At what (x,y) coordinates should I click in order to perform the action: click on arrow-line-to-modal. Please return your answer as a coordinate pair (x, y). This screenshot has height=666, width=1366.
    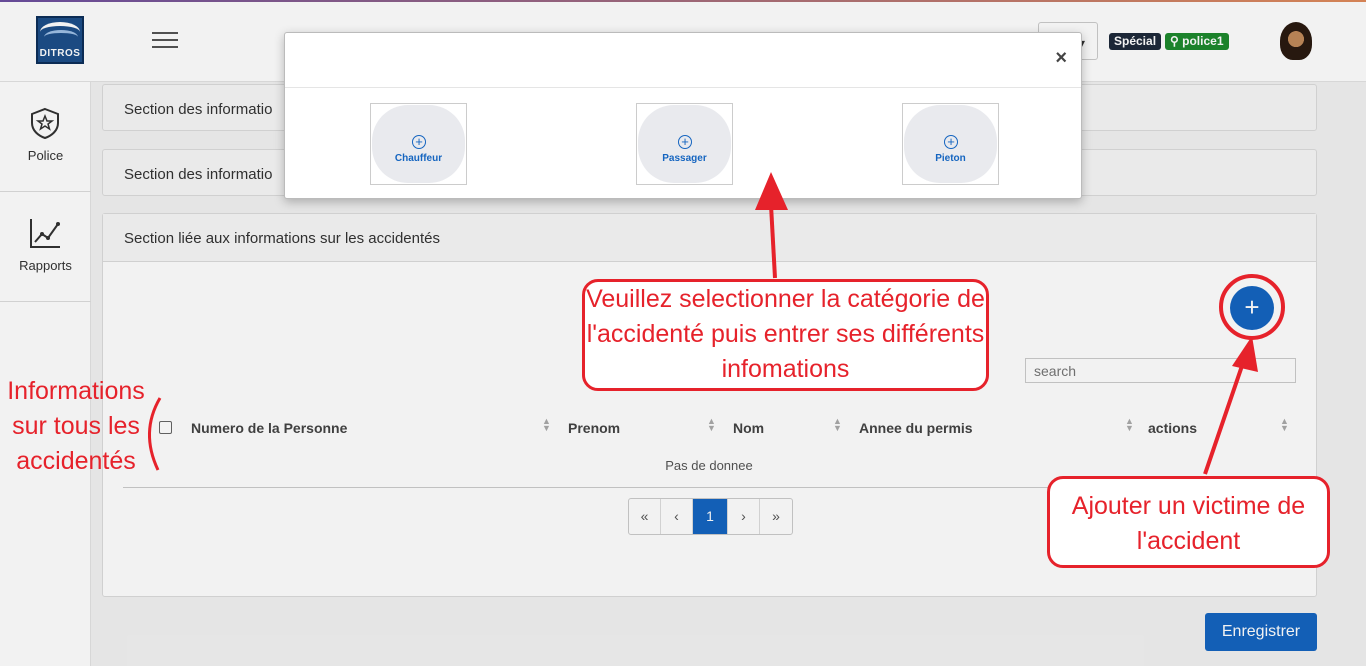
    Looking at the image, I should click on (773, 241).